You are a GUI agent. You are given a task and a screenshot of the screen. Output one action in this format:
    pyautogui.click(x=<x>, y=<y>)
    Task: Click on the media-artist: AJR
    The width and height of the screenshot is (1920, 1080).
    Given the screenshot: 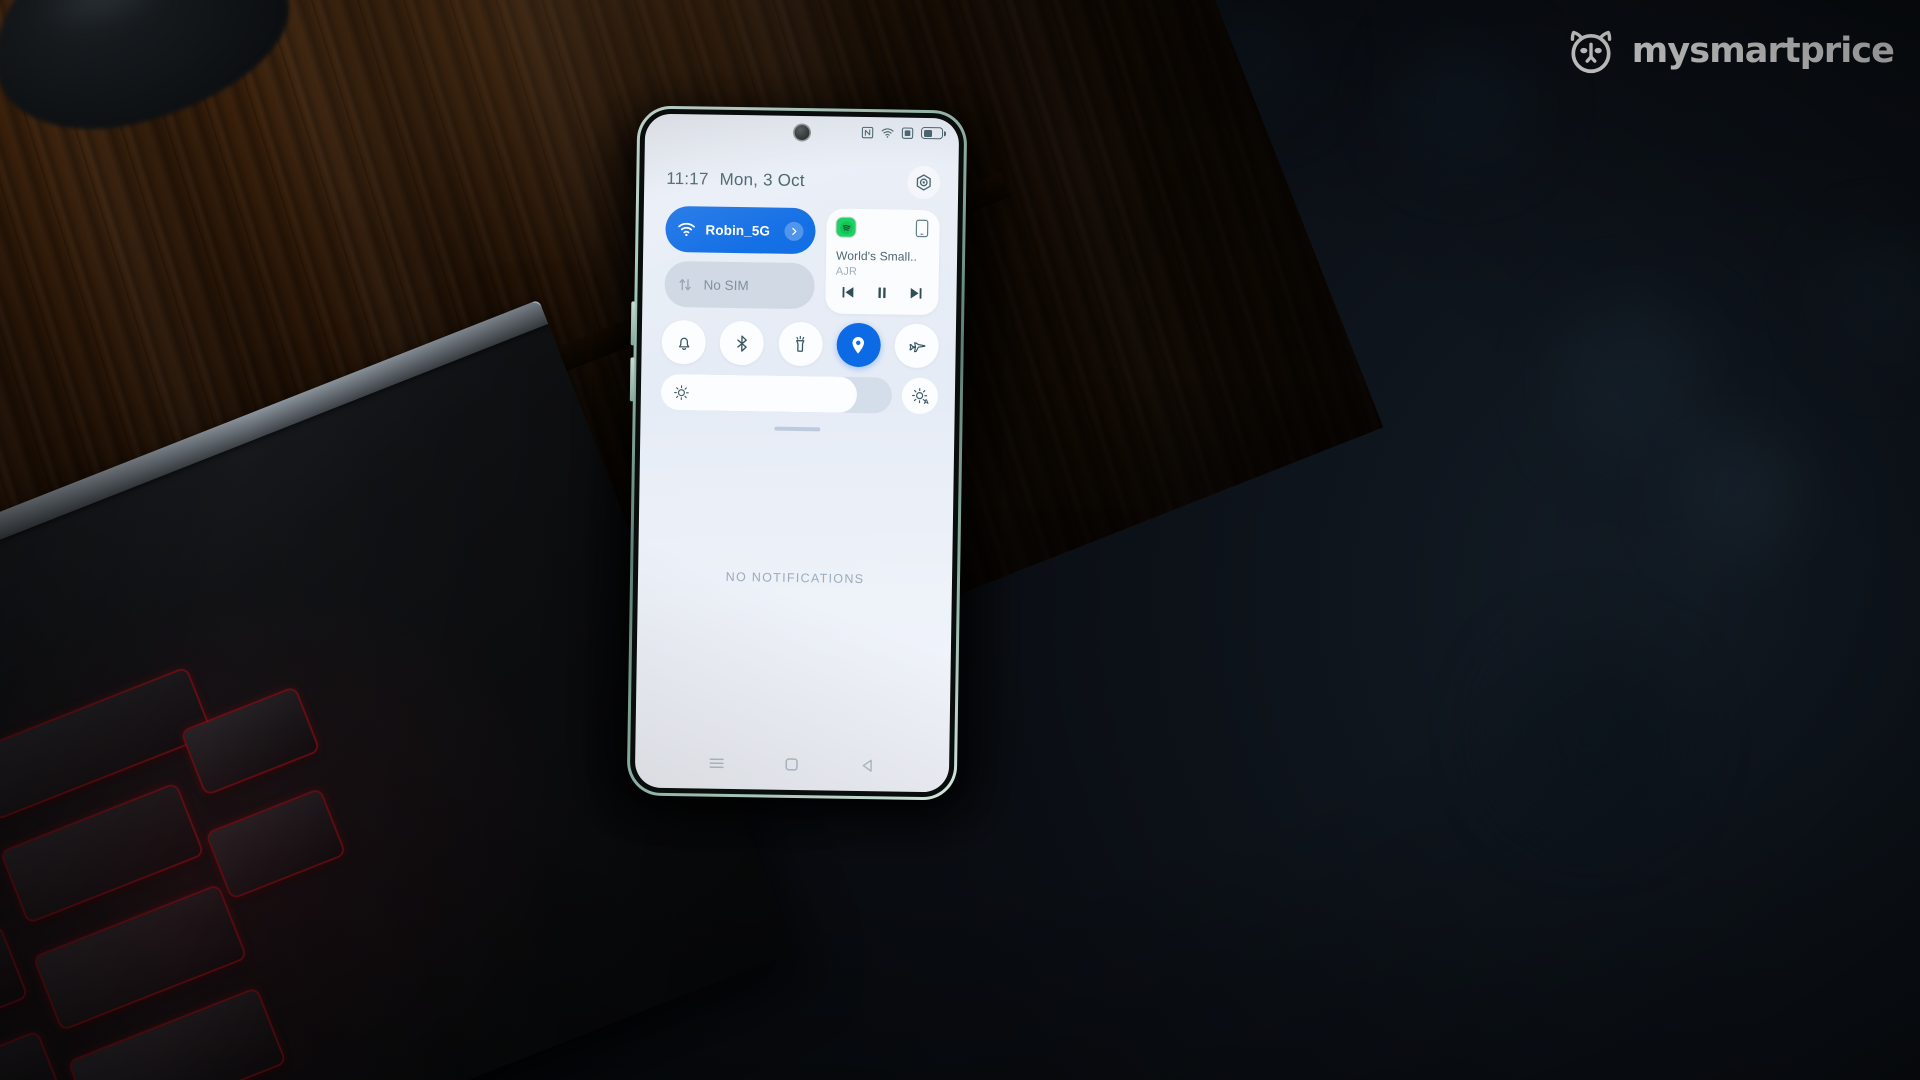 What is the action you would take?
    pyautogui.click(x=846, y=271)
    